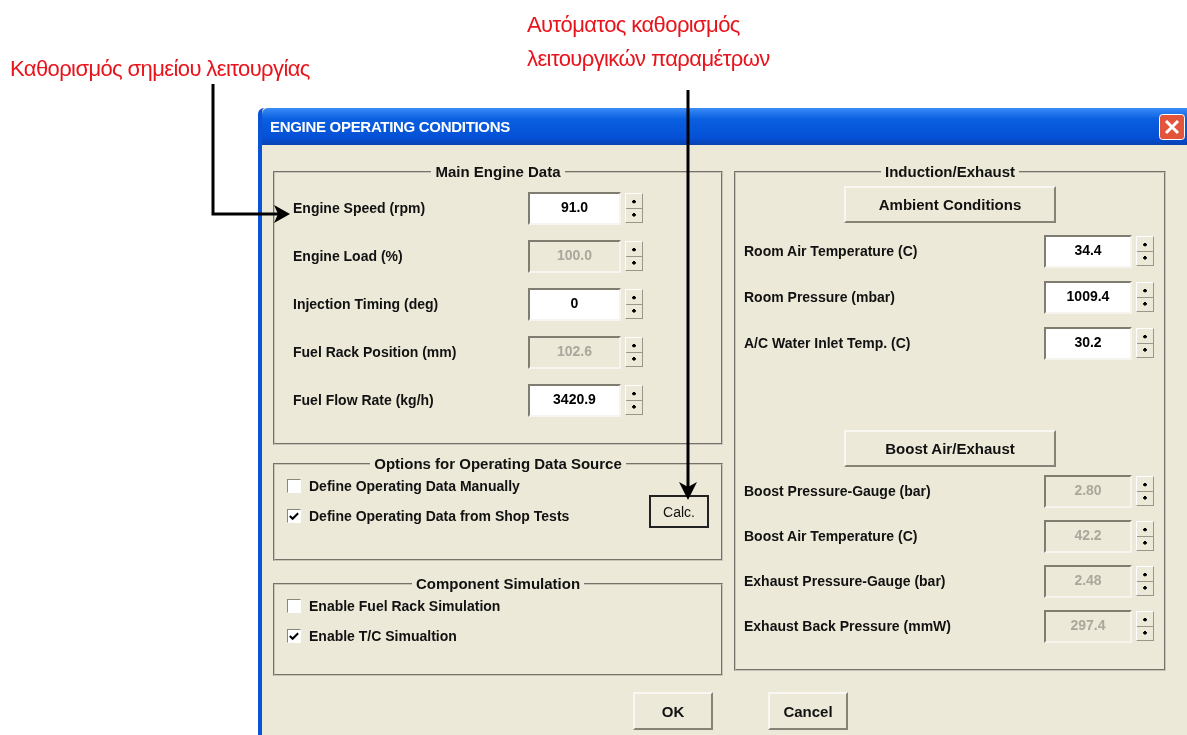 The image size is (1187, 735). Describe the element at coordinates (831, 536) in the screenshot. I see `field-label: Boost Air Temperature (C)` at that location.